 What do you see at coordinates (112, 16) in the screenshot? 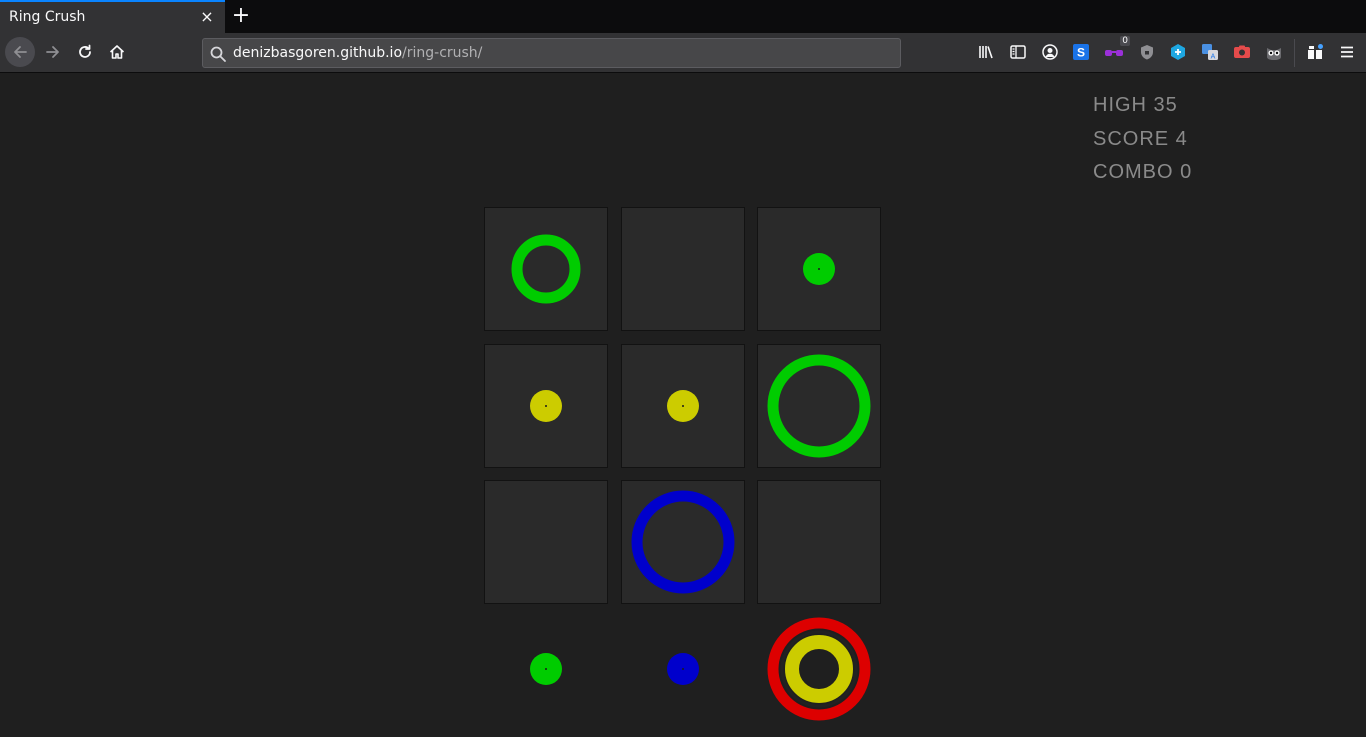
I see `tab-ring-crush: Ring Crush ×` at bounding box center [112, 16].